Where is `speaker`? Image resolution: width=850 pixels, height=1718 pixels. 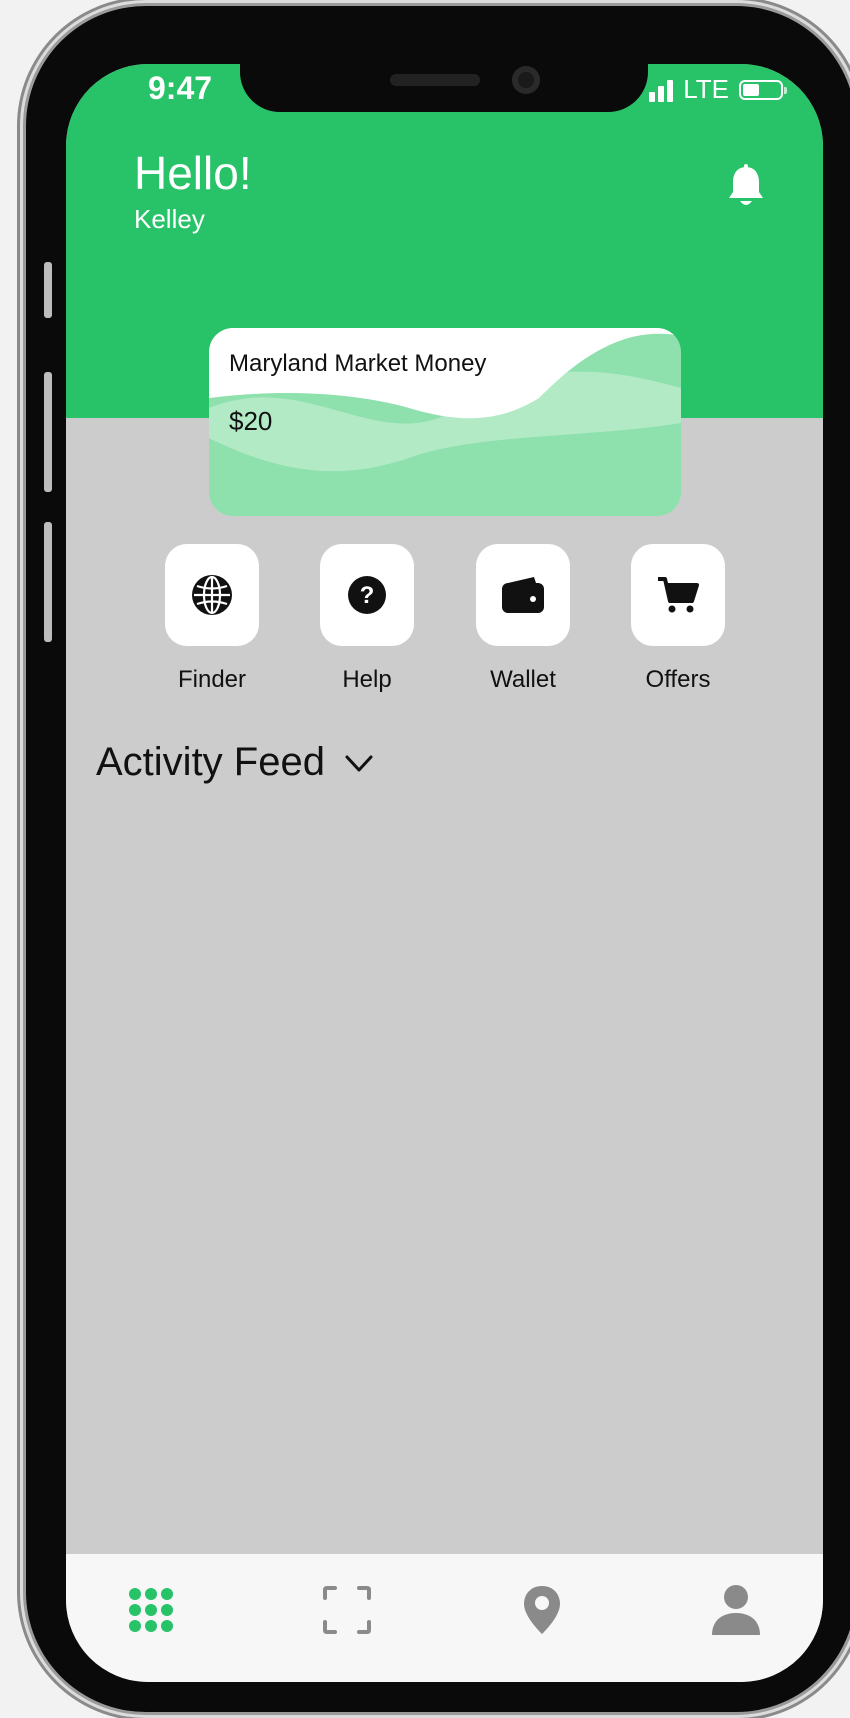 speaker is located at coordinates (435, 80).